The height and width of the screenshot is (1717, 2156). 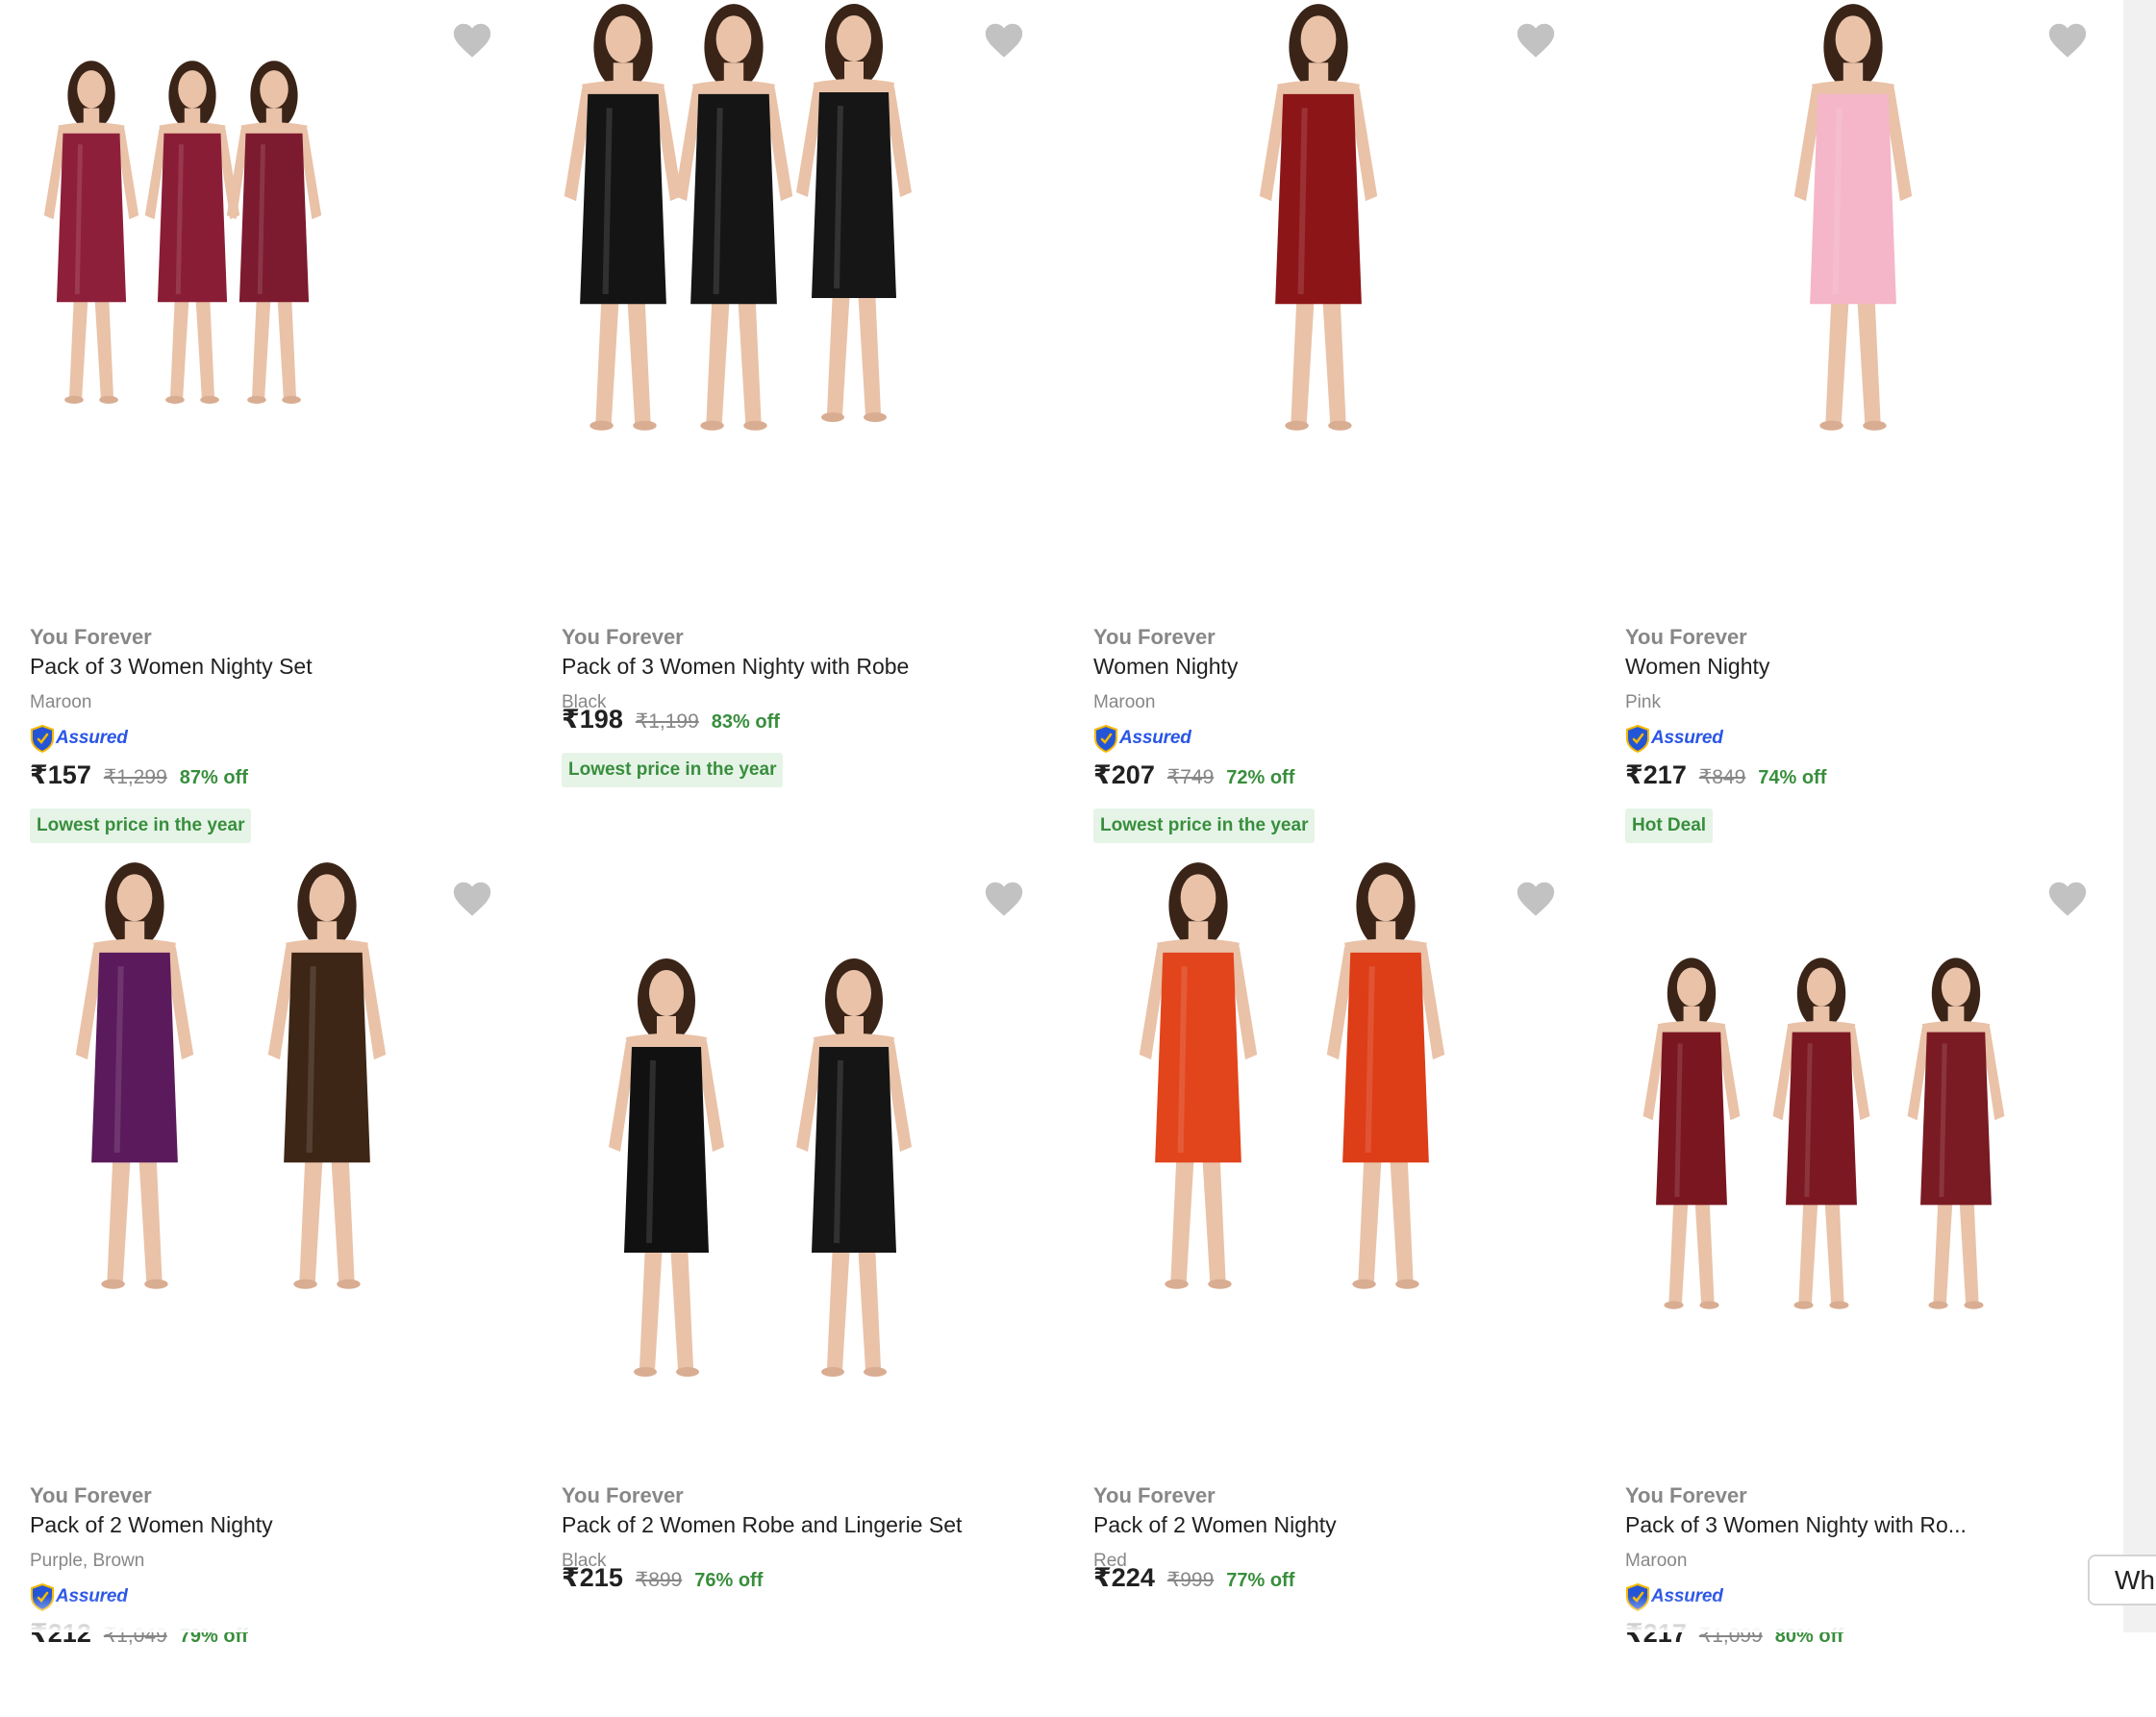 What do you see at coordinates (135, 1636) in the screenshot?
I see `original-price: ₹1,049` at bounding box center [135, 1636].